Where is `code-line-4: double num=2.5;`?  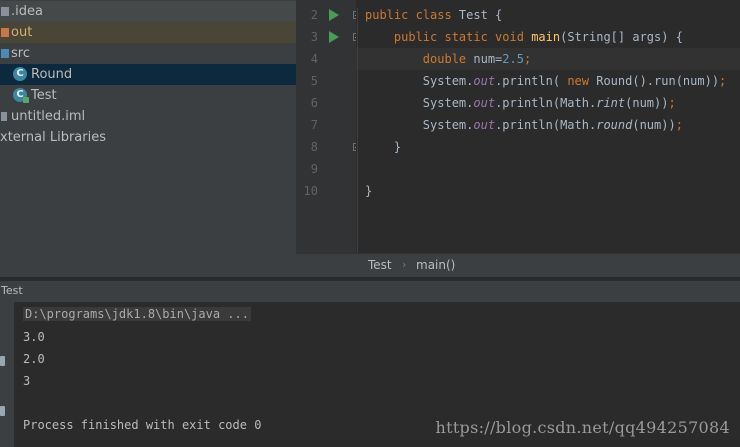
code-line-4: double num=2.5; is located at coordinates (477, 59).